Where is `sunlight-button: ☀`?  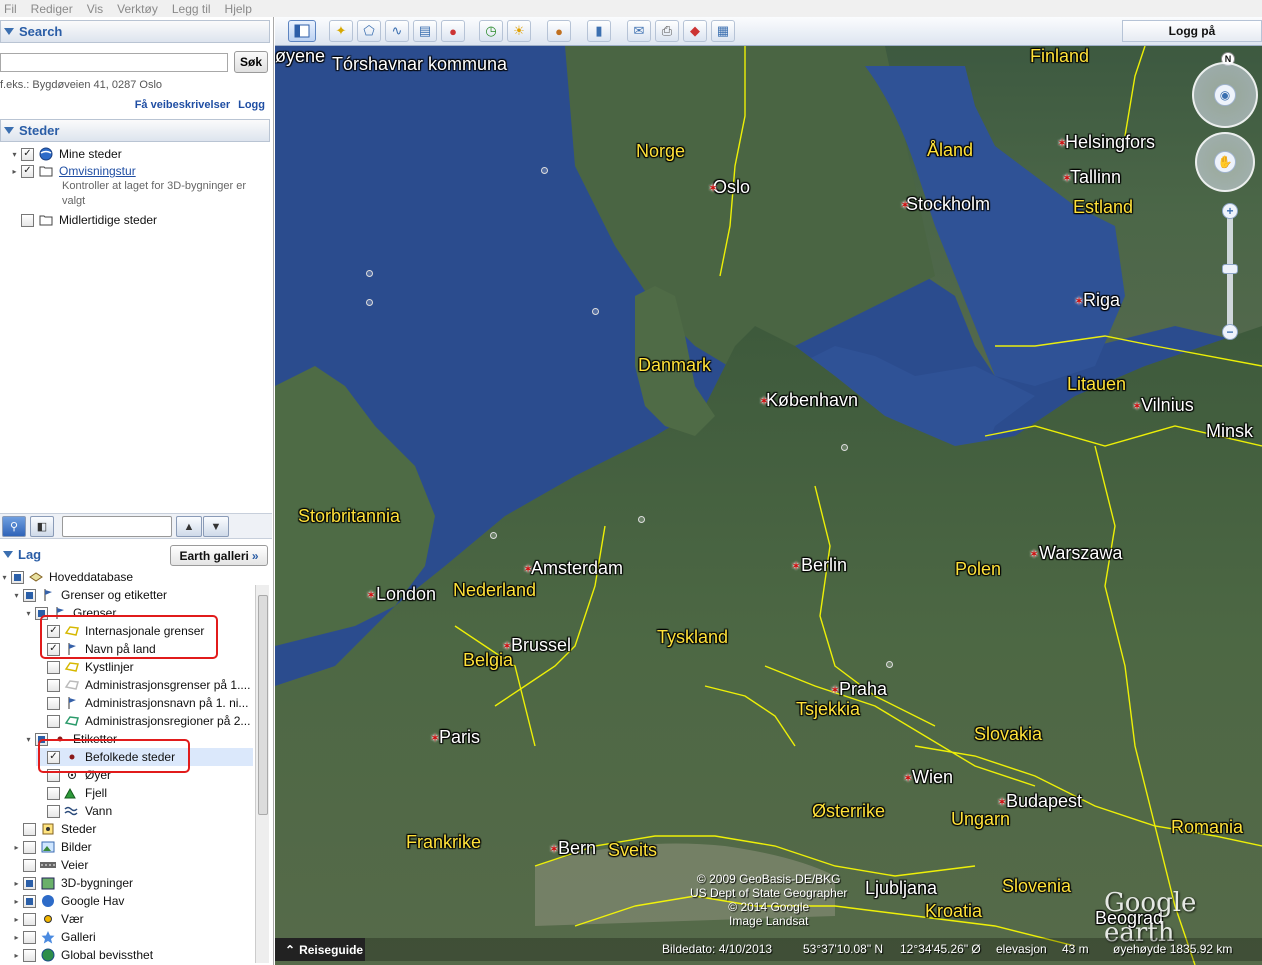 sunlight-button: ☀ is located at coordinates (519, 31).